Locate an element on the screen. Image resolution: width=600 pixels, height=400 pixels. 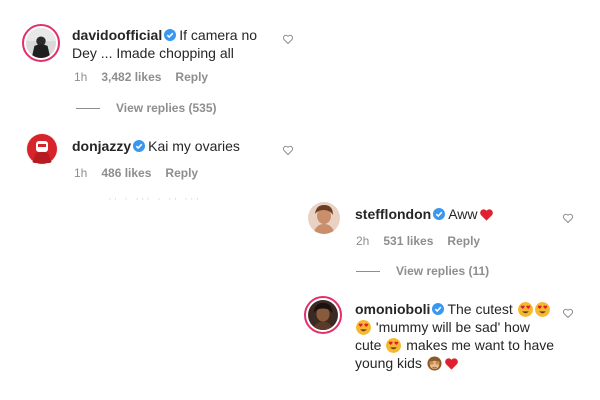
view-replies-button: View replies (535) is located at coordinates (146, 108).